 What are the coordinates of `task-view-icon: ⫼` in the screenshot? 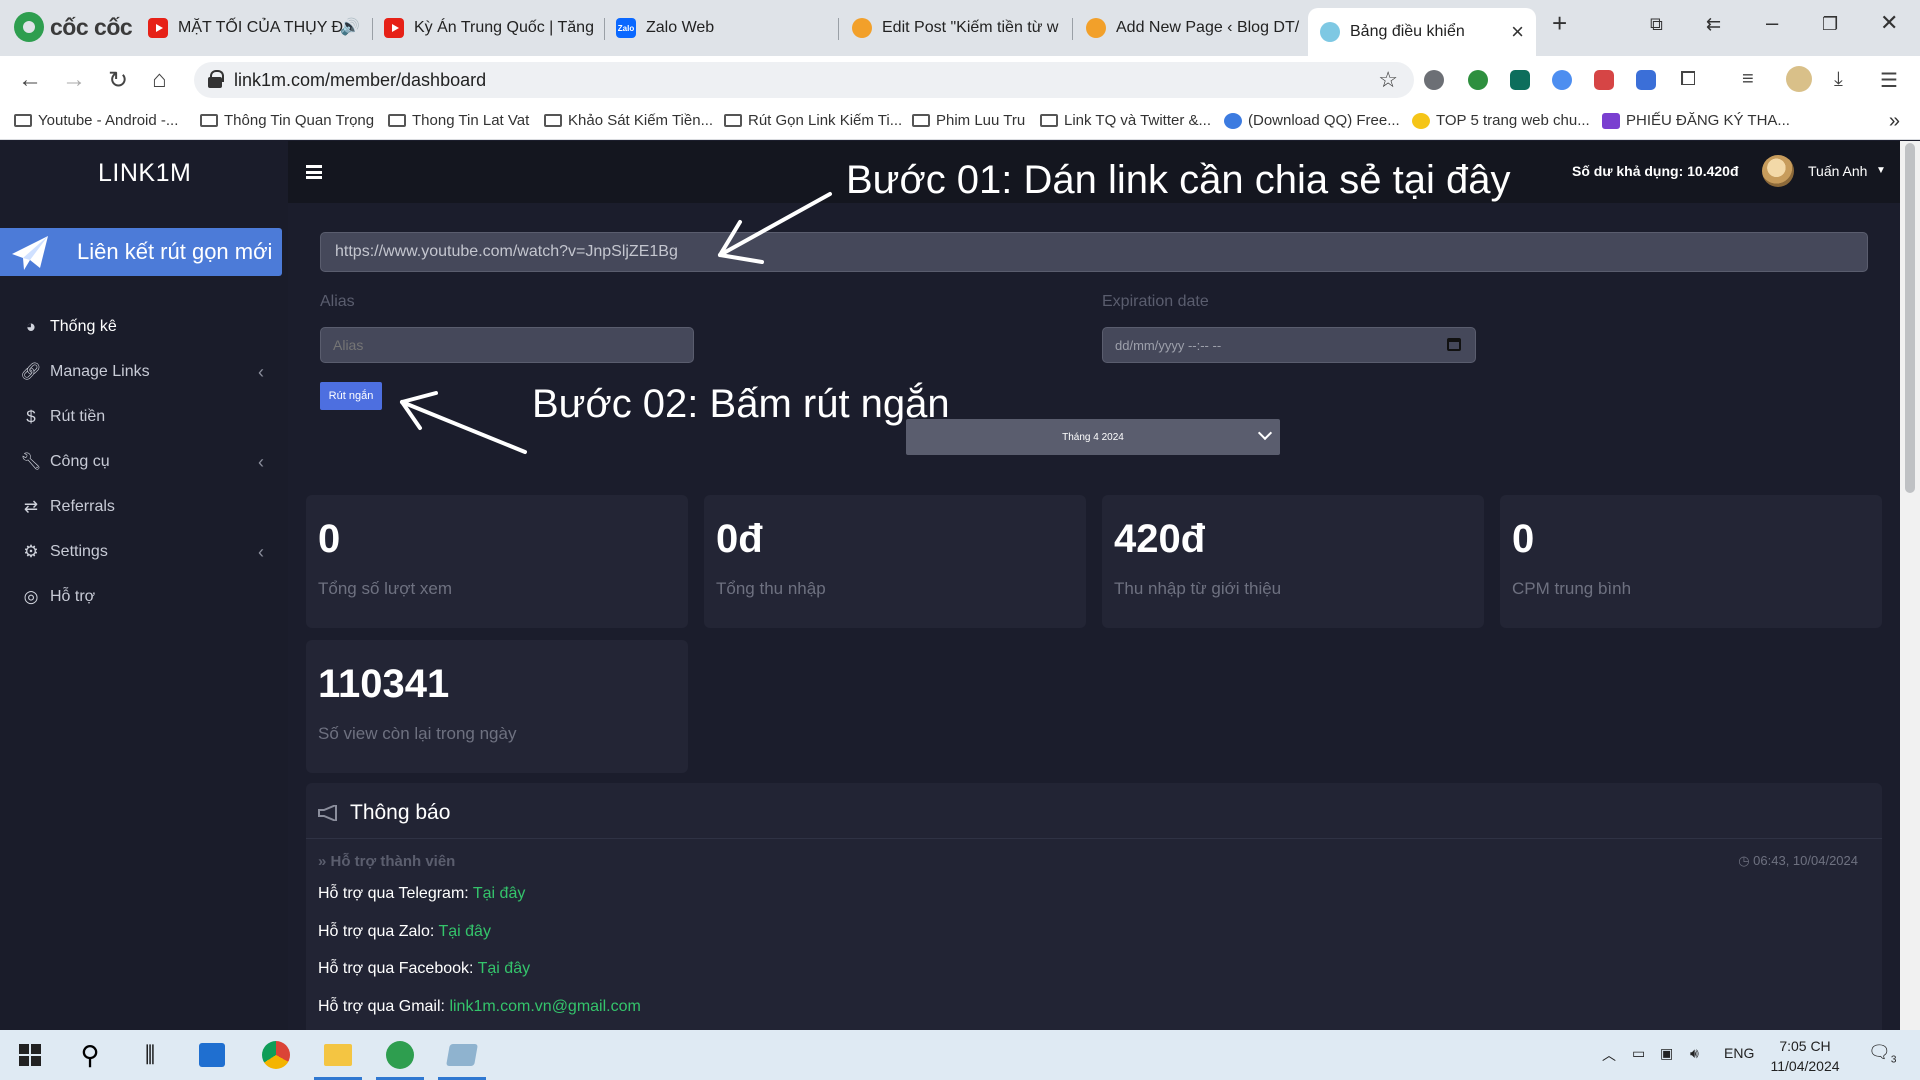 It's located at (150, 1055).